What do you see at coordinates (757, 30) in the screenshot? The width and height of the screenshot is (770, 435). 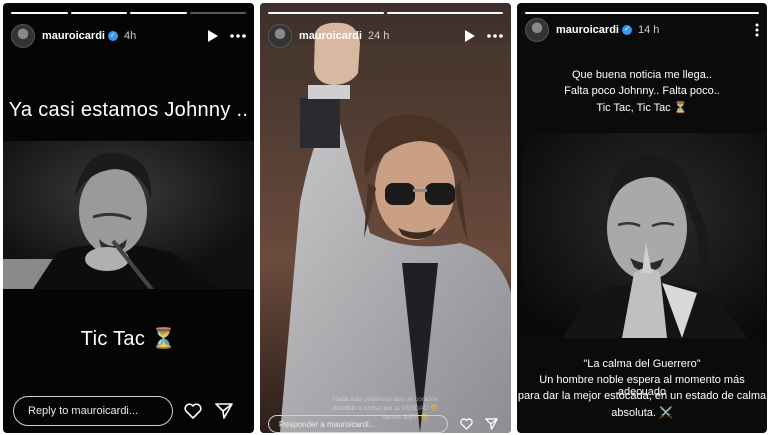 I see `more-vertical-icon` at bounding box center [757, 30].